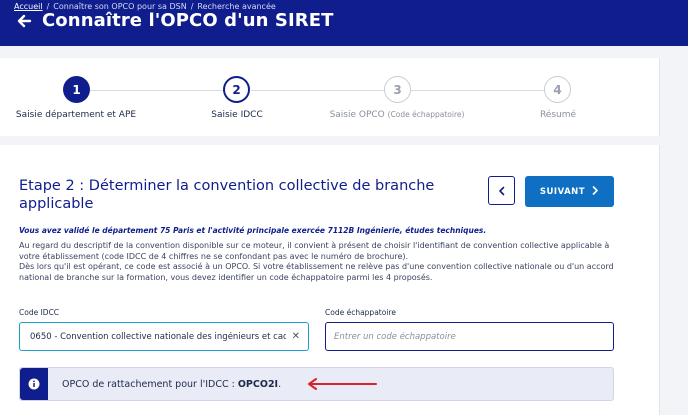  Describe the element at coordinates (258, 384) in the screenshot. I see `opco-result-value: OPCO2I` at that location.